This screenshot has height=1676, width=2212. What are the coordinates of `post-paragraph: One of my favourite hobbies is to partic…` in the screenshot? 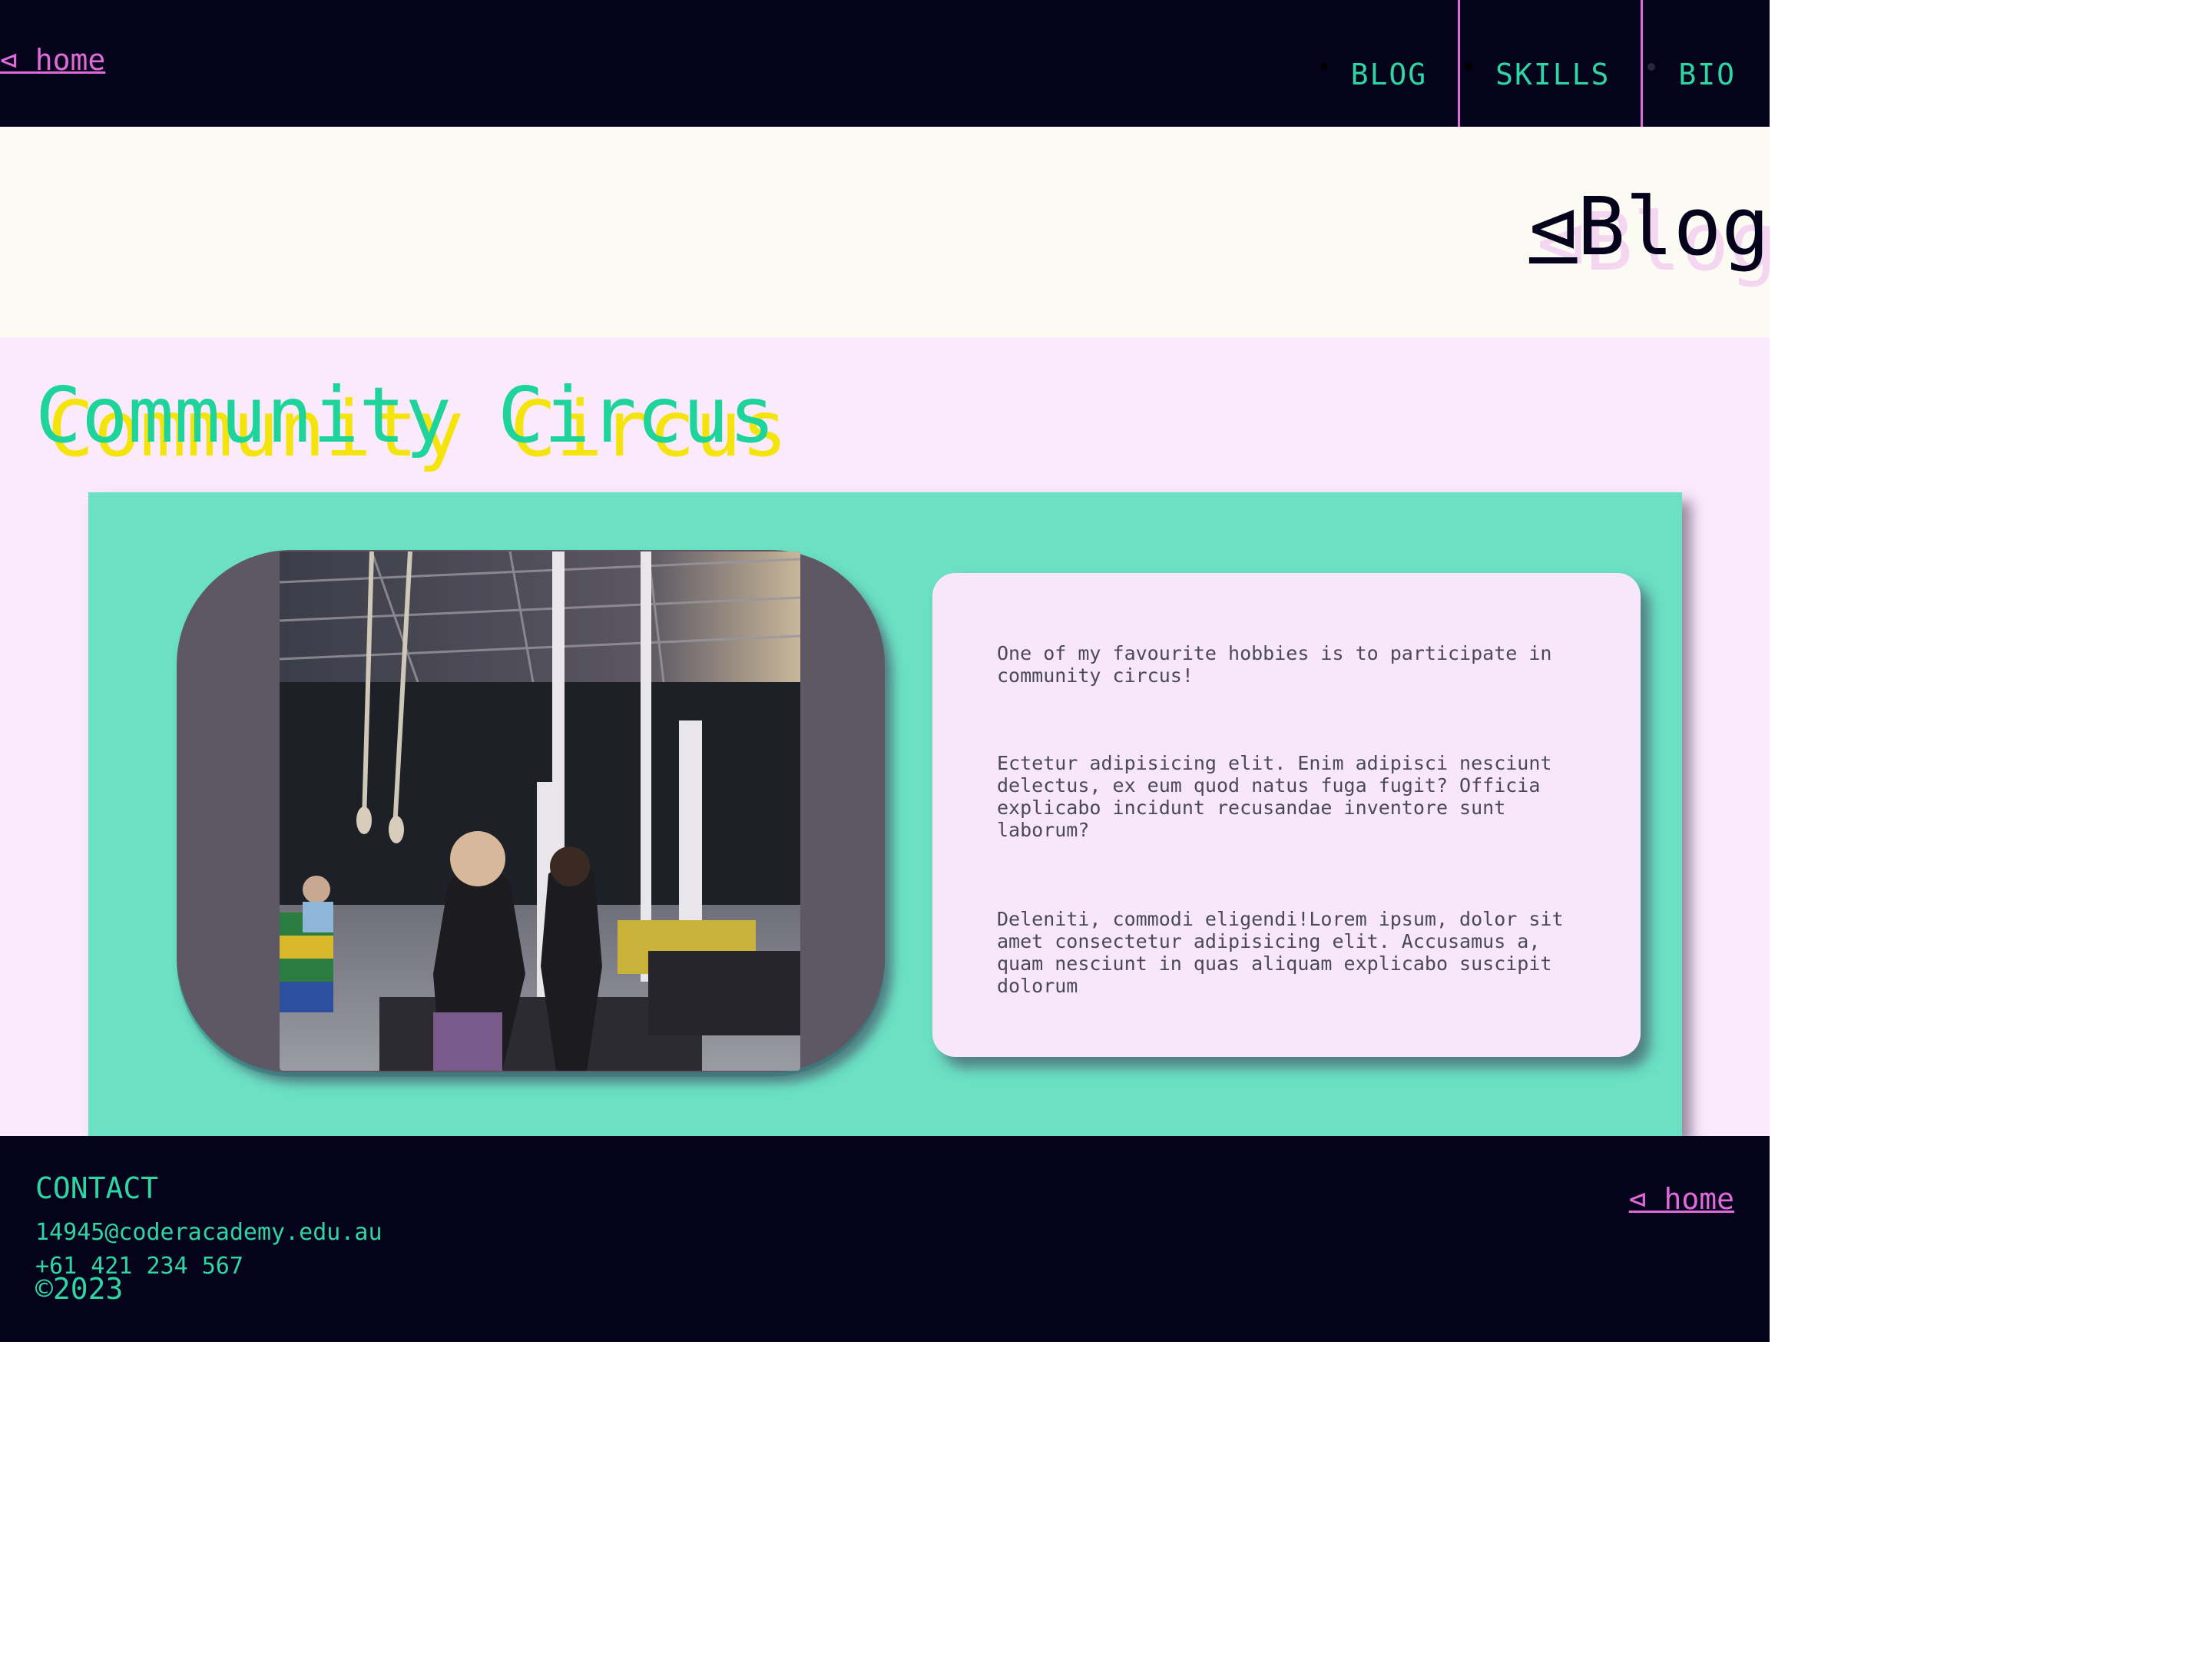 It's located at (1274, 664).